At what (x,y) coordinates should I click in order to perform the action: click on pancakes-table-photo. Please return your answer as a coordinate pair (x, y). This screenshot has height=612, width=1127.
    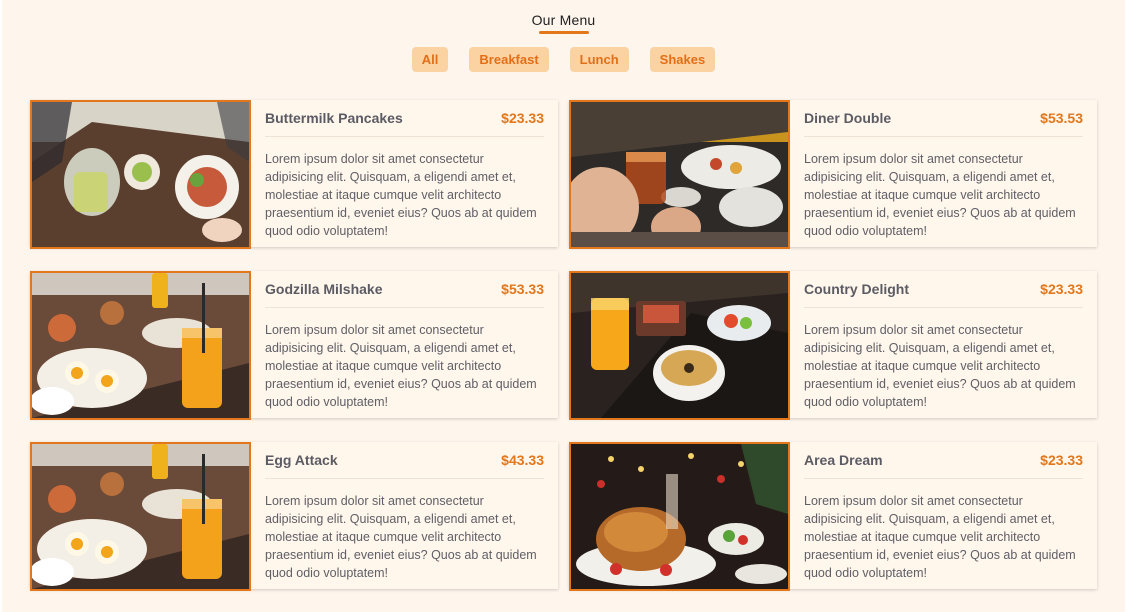
    Looking at the image, I should click on (140, 174).